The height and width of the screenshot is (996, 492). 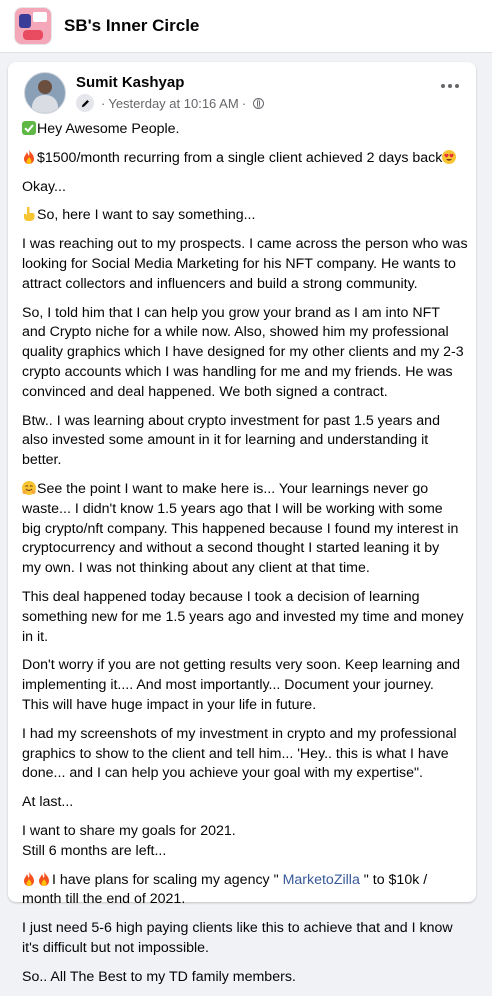 I want to click on heart-eyes-emoji-icon, so click(x=449, y=156).